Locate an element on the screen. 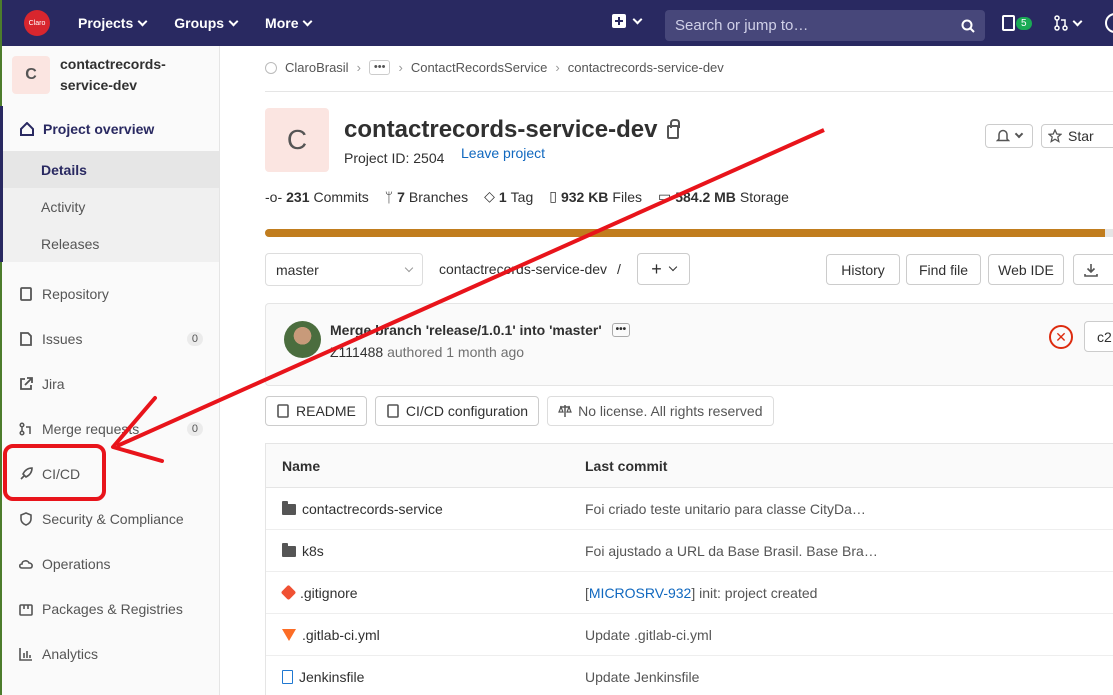 The image size is (1113, 695). project-id: Project ID: 2504 is located at coordinates (394, 158).